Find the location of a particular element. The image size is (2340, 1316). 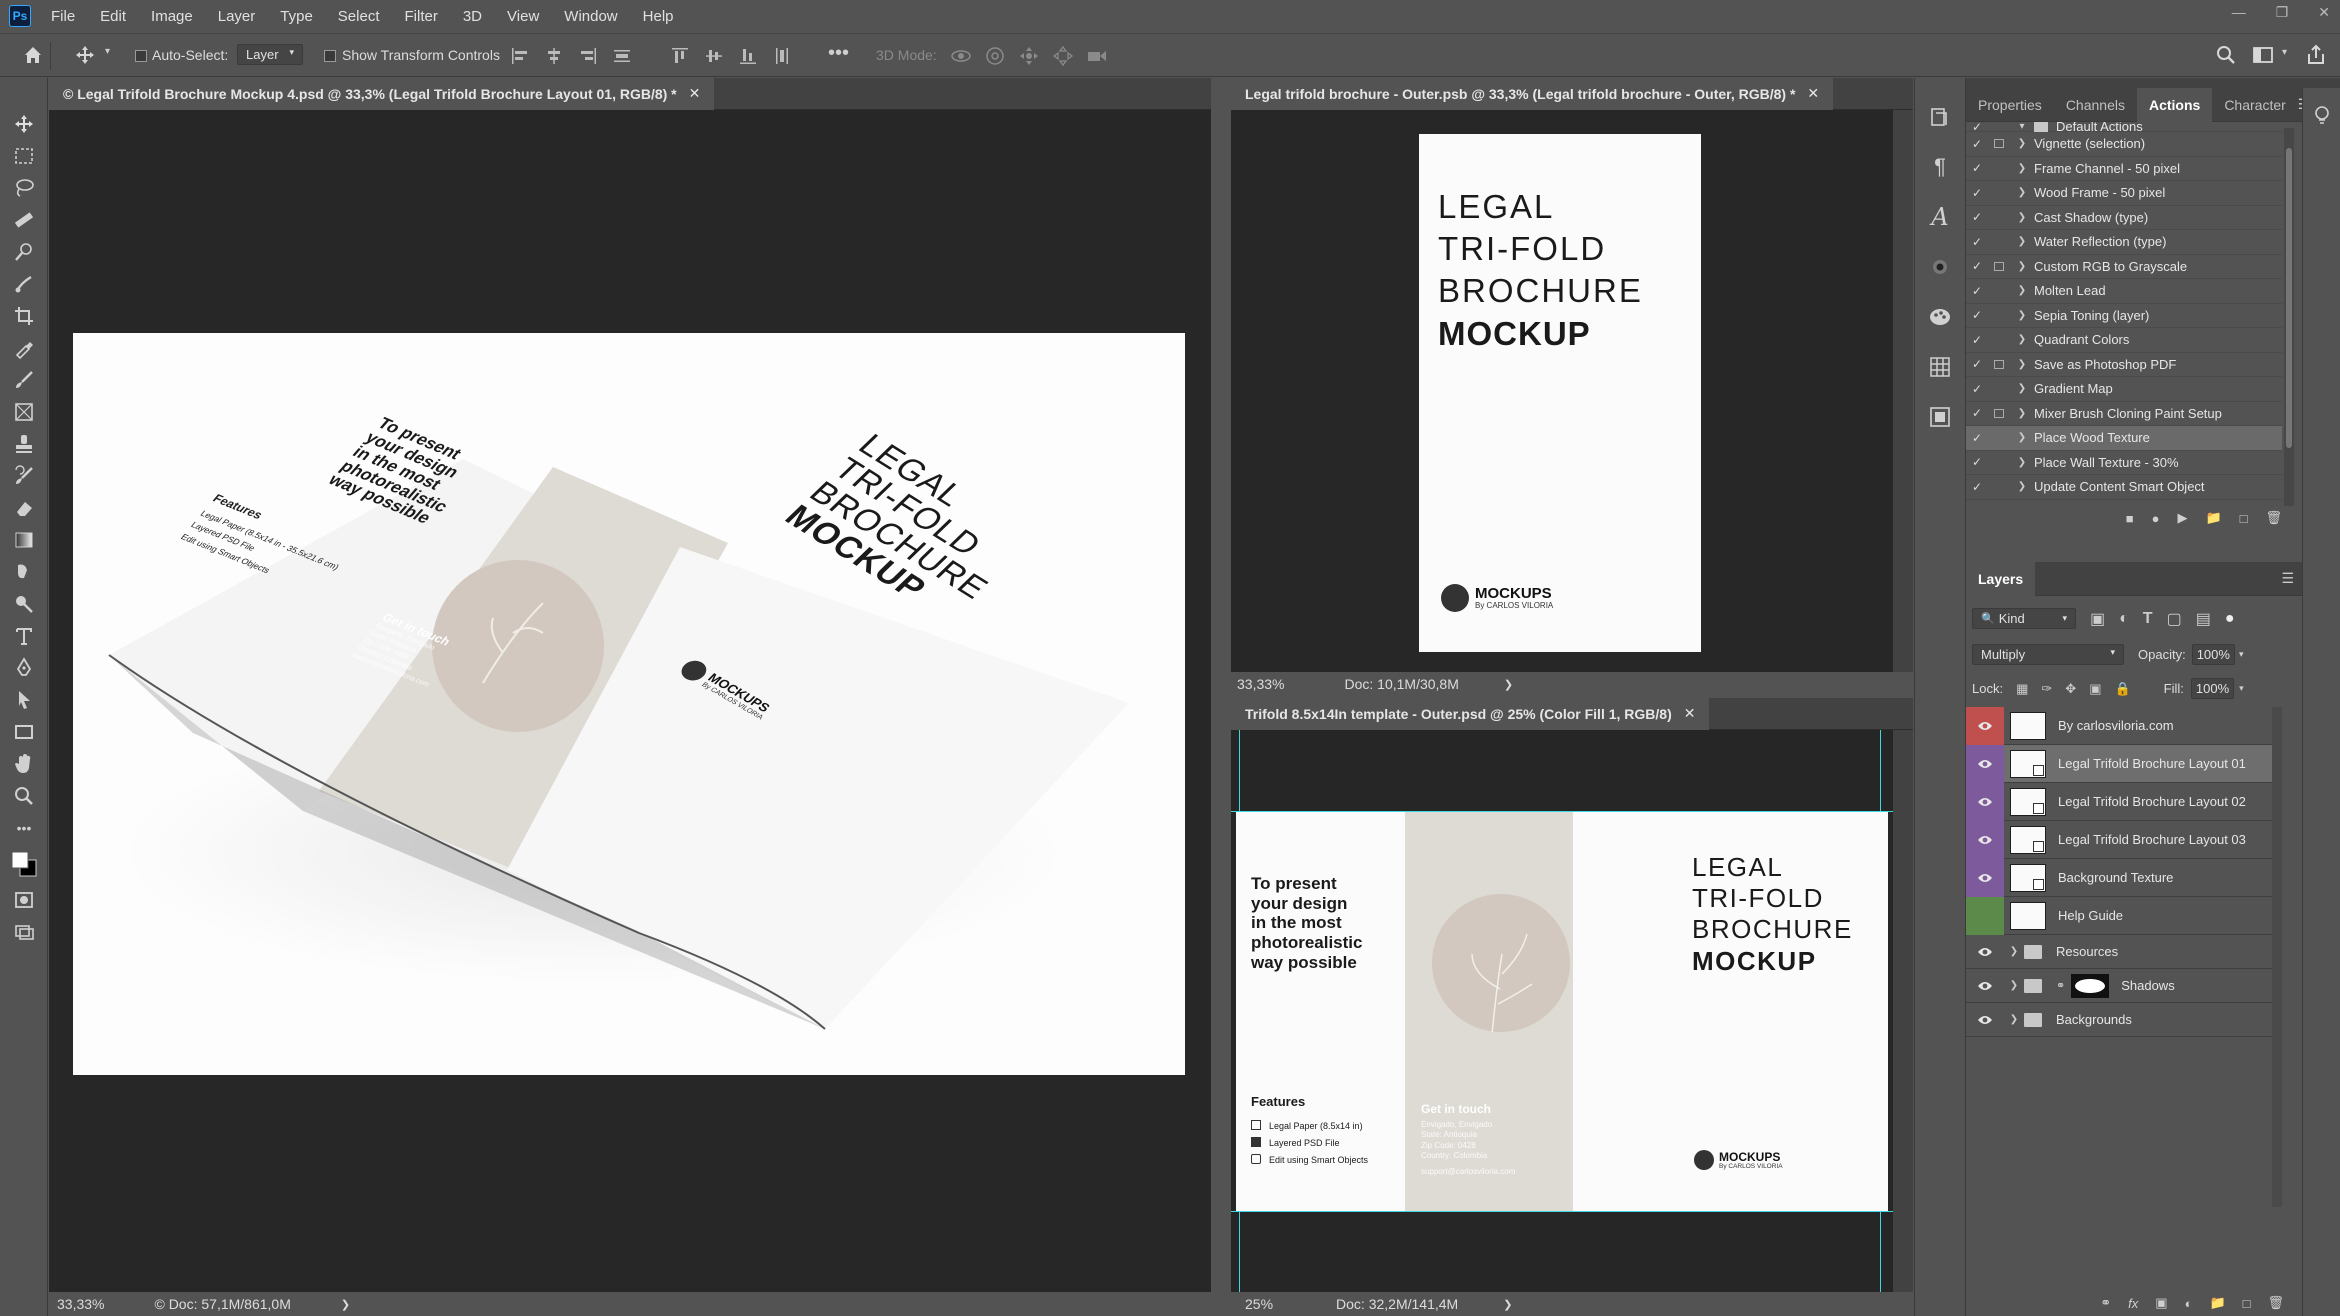

roll-3d-icon is located at coordinates (995, 56).